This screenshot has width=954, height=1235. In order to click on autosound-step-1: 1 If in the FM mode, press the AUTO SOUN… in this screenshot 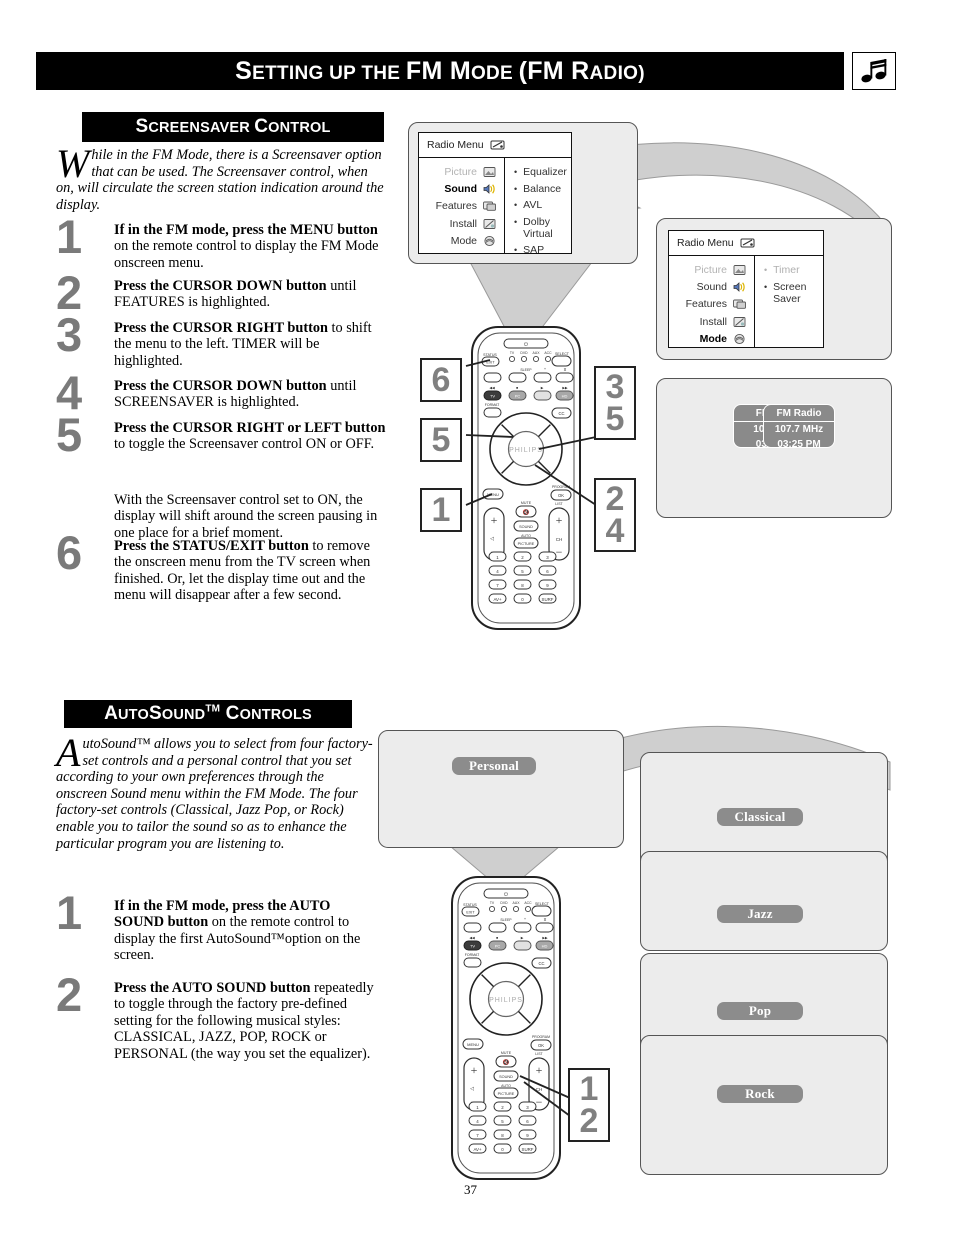, I will do `click(217, 926)`.